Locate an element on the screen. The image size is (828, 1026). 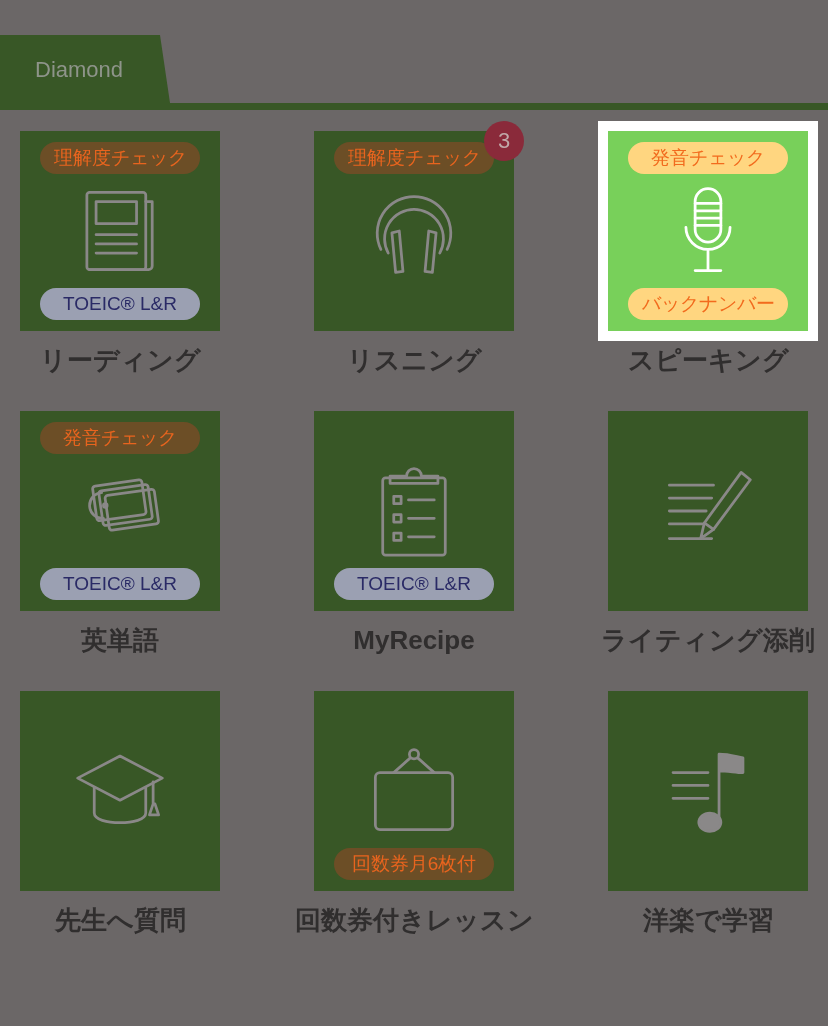
tile-label: 英単語 is located at coordinates (120, 640).